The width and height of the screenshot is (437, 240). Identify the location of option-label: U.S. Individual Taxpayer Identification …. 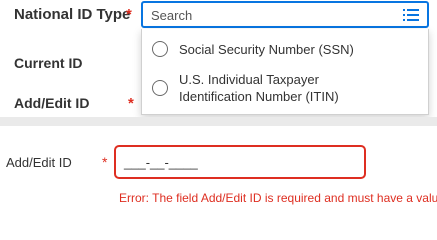
(259, 88).